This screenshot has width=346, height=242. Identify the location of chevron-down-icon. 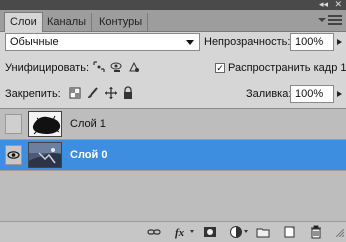
(190, 42).